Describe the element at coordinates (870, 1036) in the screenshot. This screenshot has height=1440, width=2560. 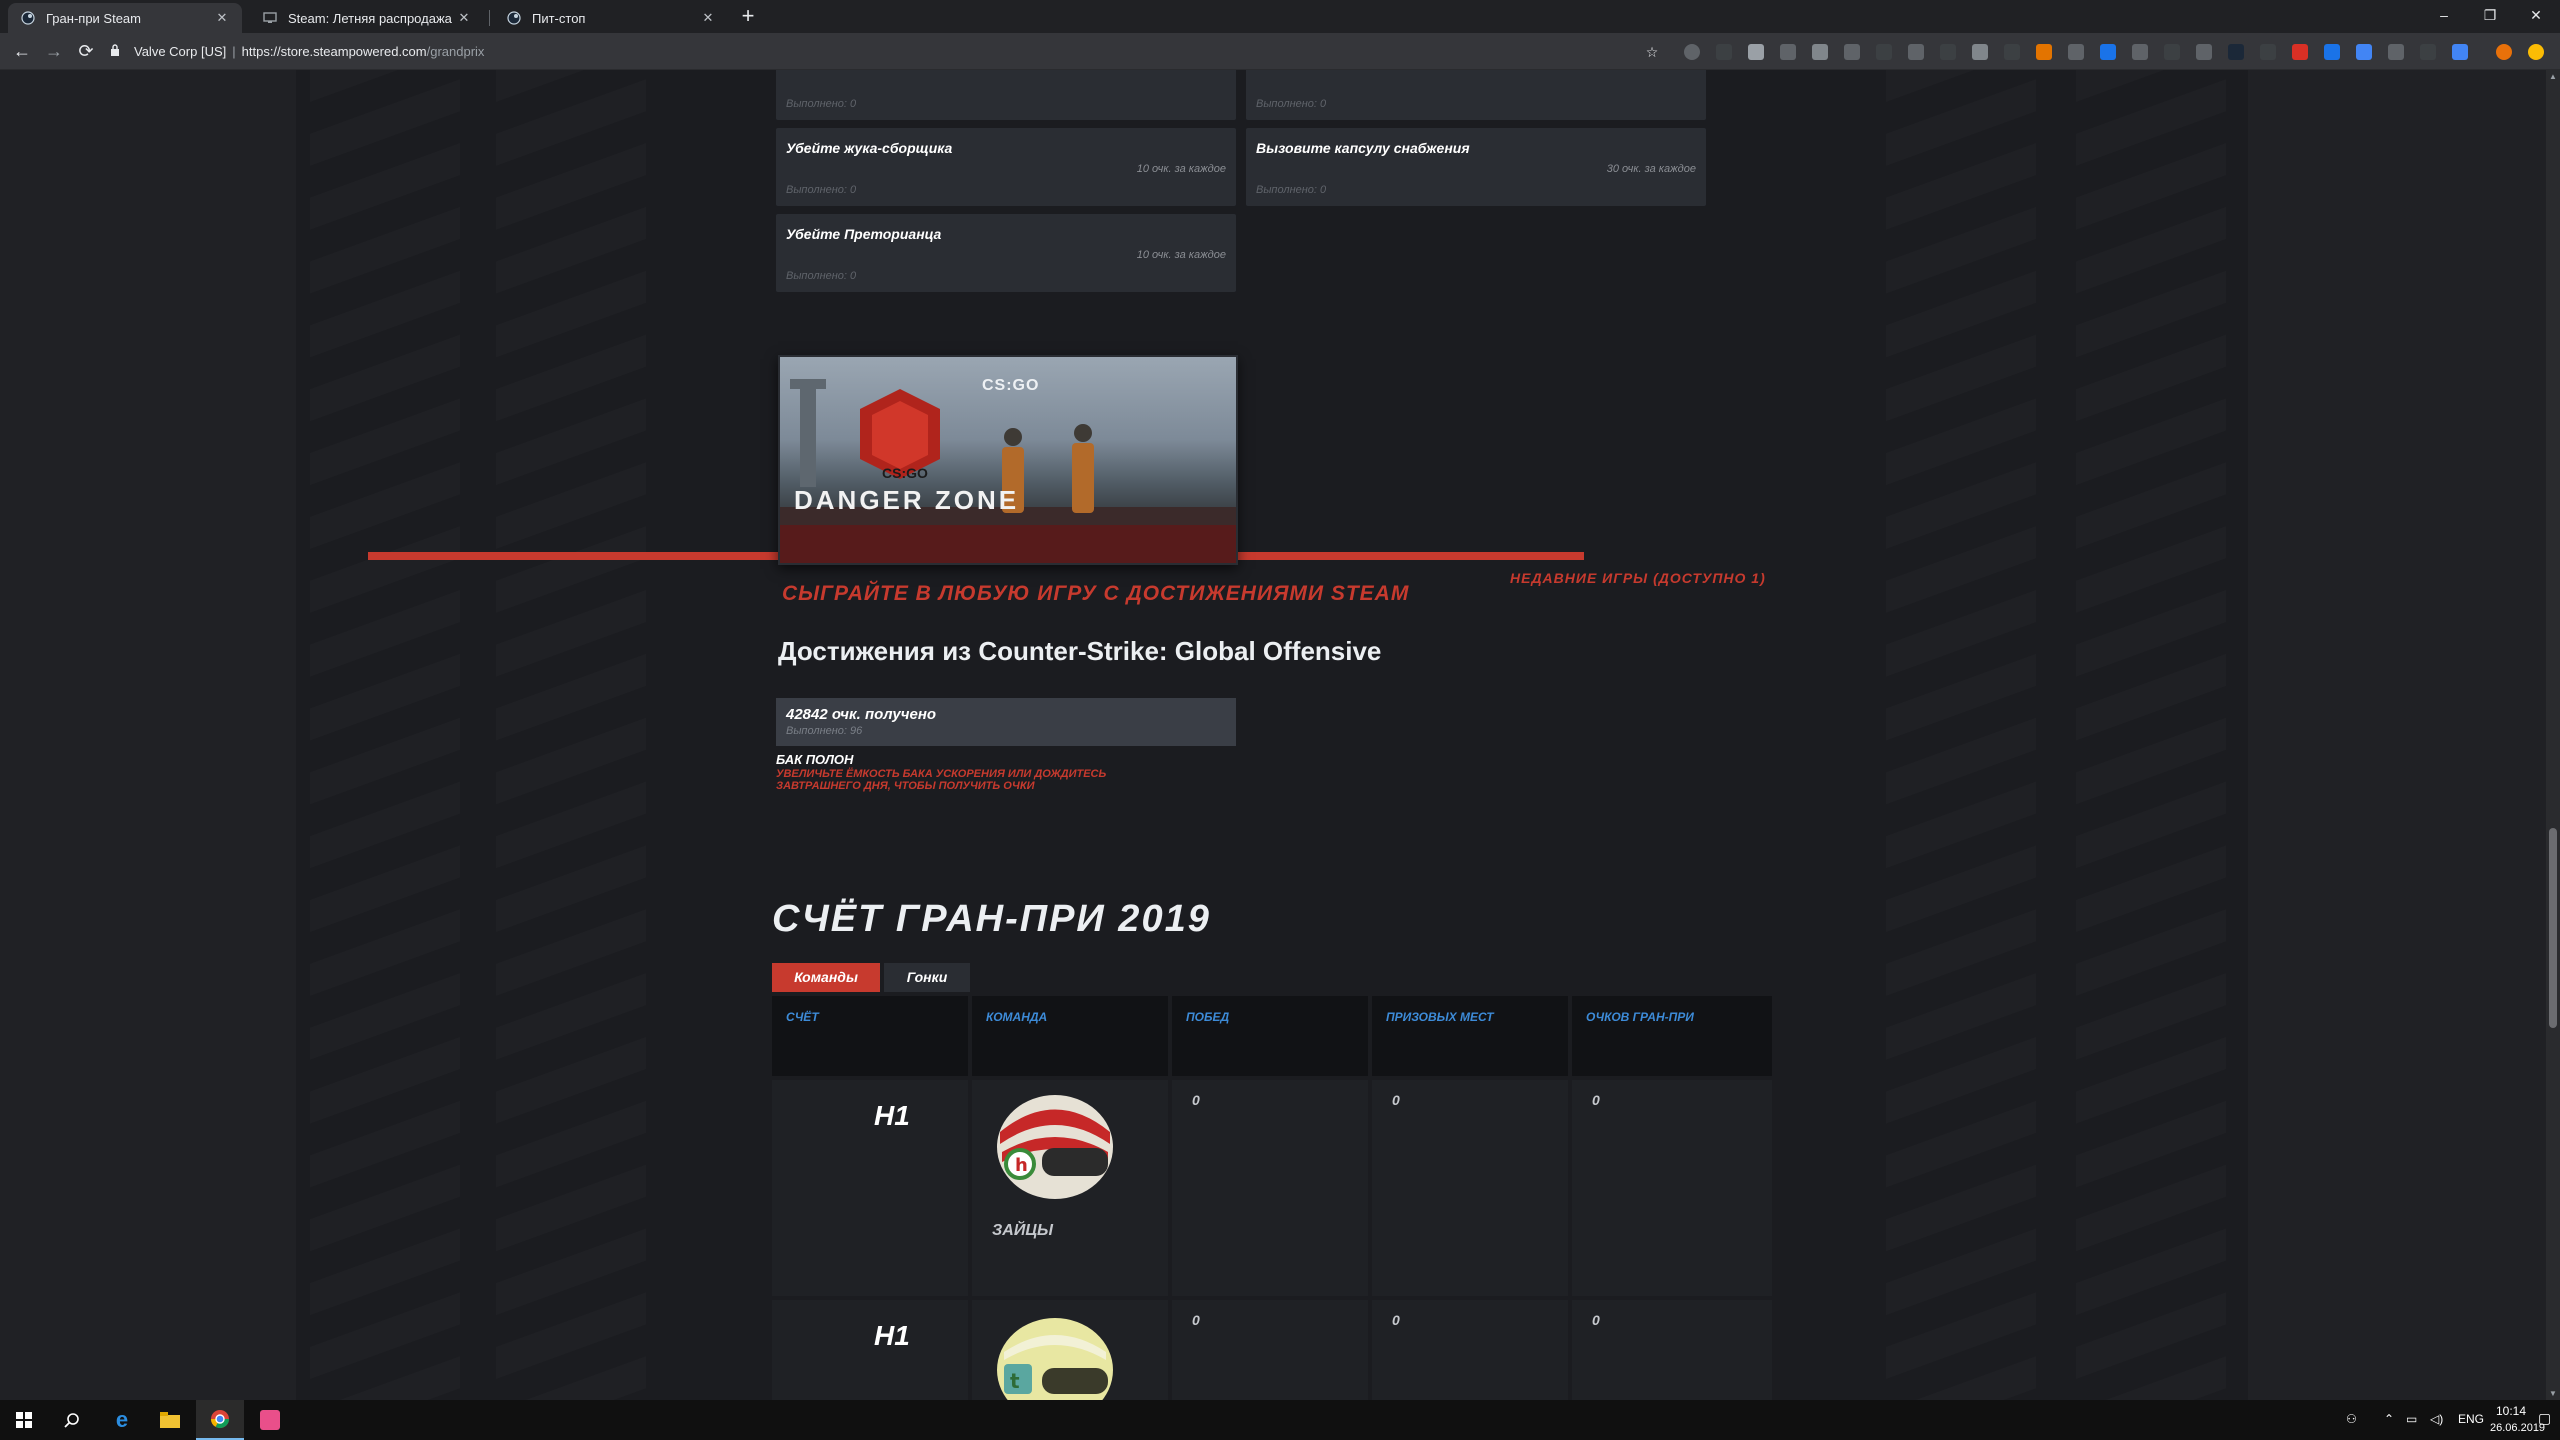
I see `column-header-score: СЧЁТ` at that location.